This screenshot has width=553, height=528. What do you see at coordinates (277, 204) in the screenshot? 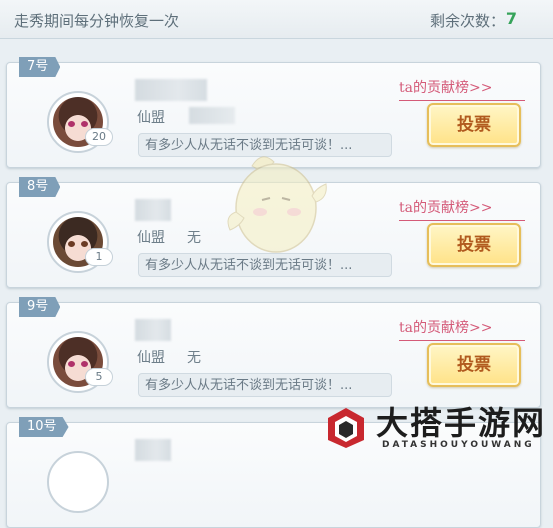
I see `mascot-watermark-icon` at bounding box center [277, 204].